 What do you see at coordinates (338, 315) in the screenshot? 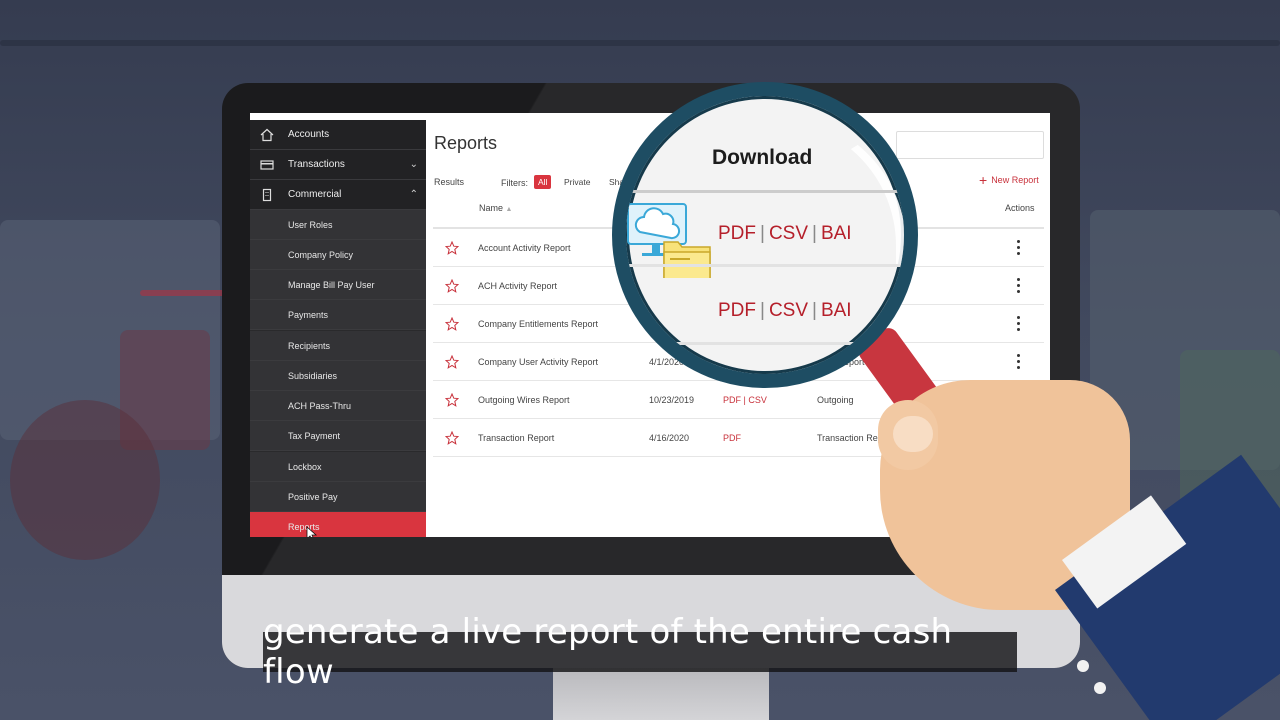
I see `sidebar-item-payments: Payments` at bounding box center [338, 315].